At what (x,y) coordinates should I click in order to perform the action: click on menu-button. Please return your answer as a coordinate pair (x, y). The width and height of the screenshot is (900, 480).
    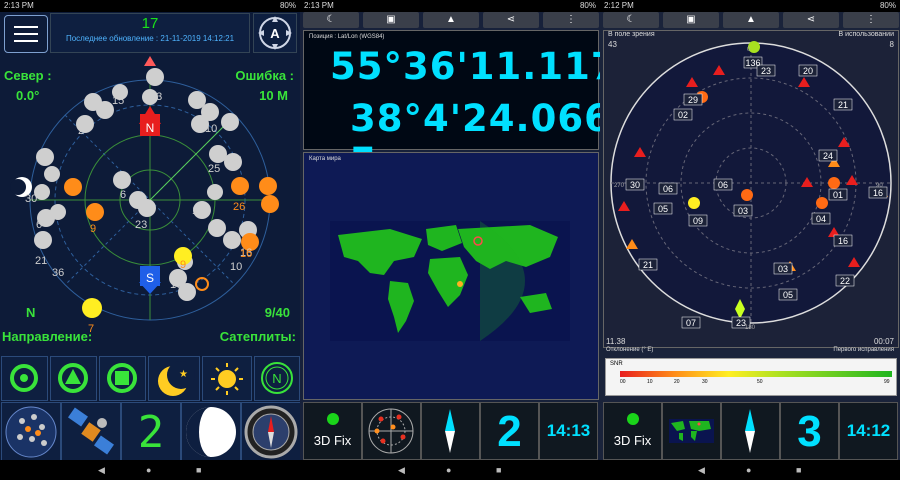
    Looking at the image, I should click on (26, 34).